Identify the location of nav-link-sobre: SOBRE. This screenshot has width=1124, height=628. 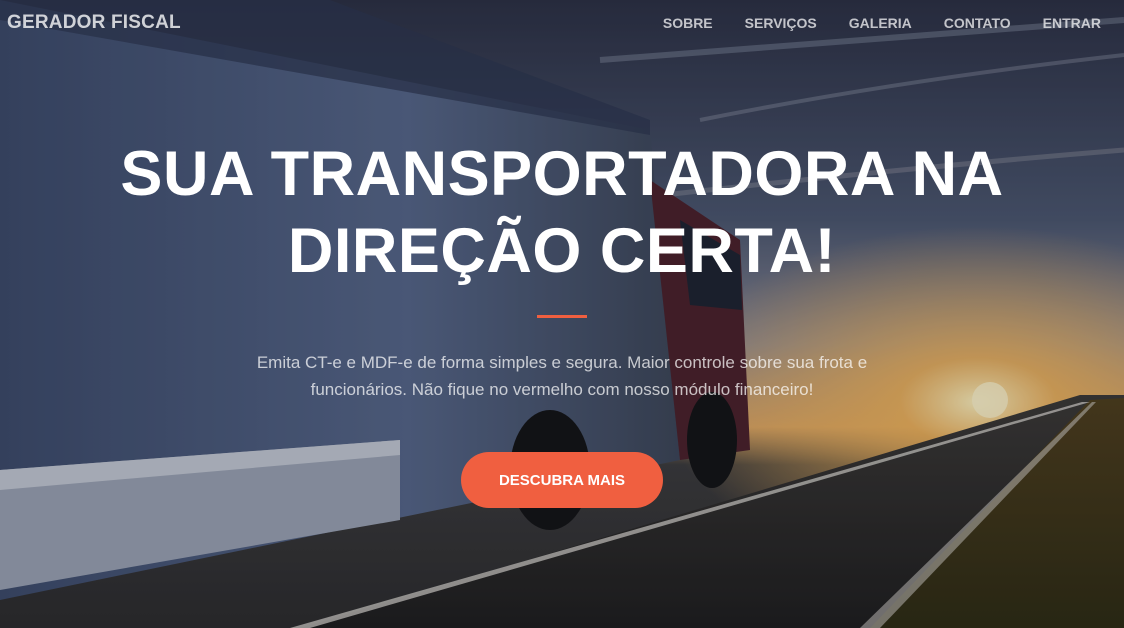
(688, 23).